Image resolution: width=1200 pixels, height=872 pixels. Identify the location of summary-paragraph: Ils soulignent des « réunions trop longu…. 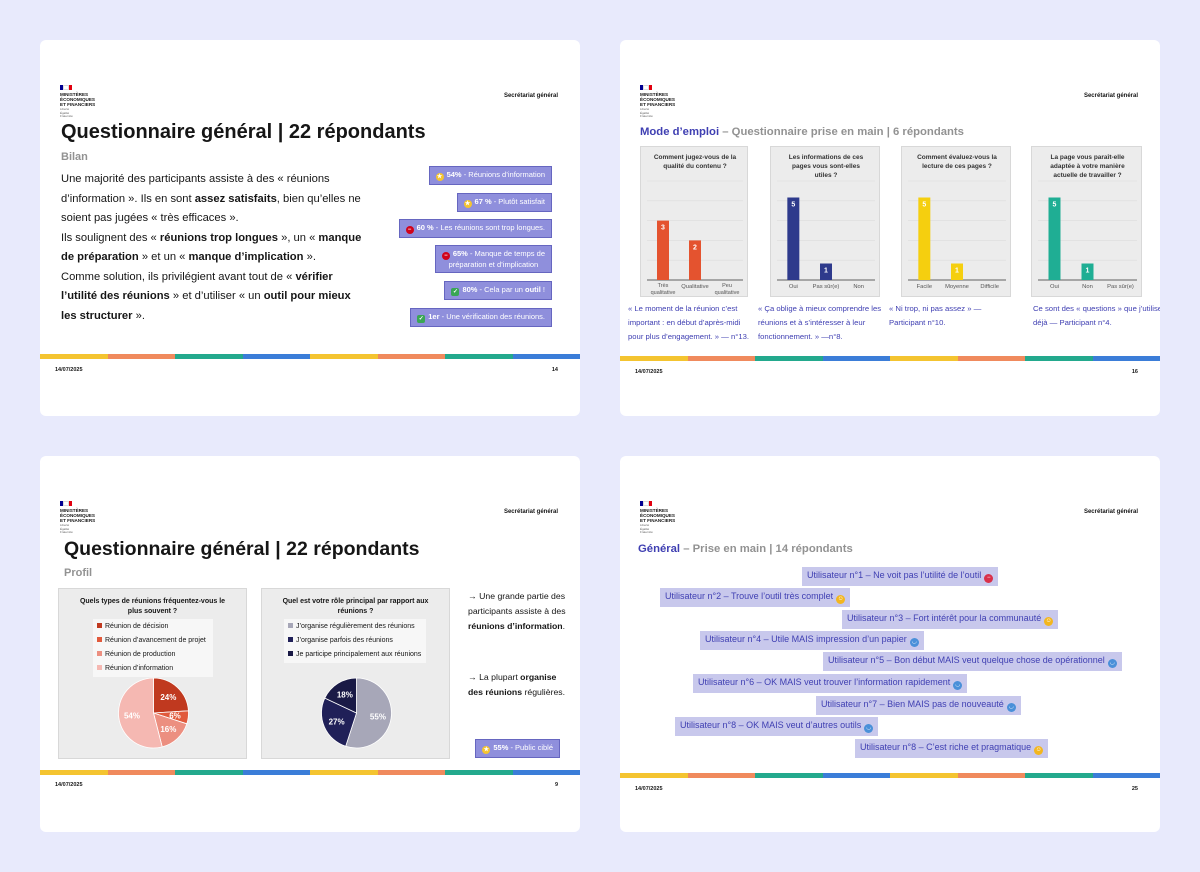
(213, 248).